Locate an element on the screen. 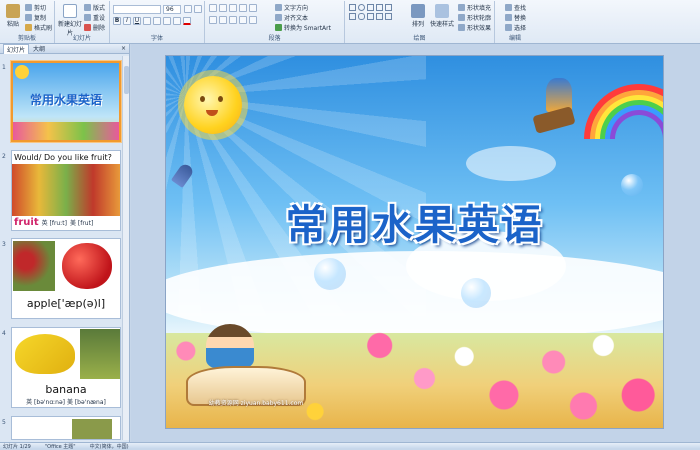 The image size is (700, 450). font-size-box: 96 is located at coordinates (172, 9).